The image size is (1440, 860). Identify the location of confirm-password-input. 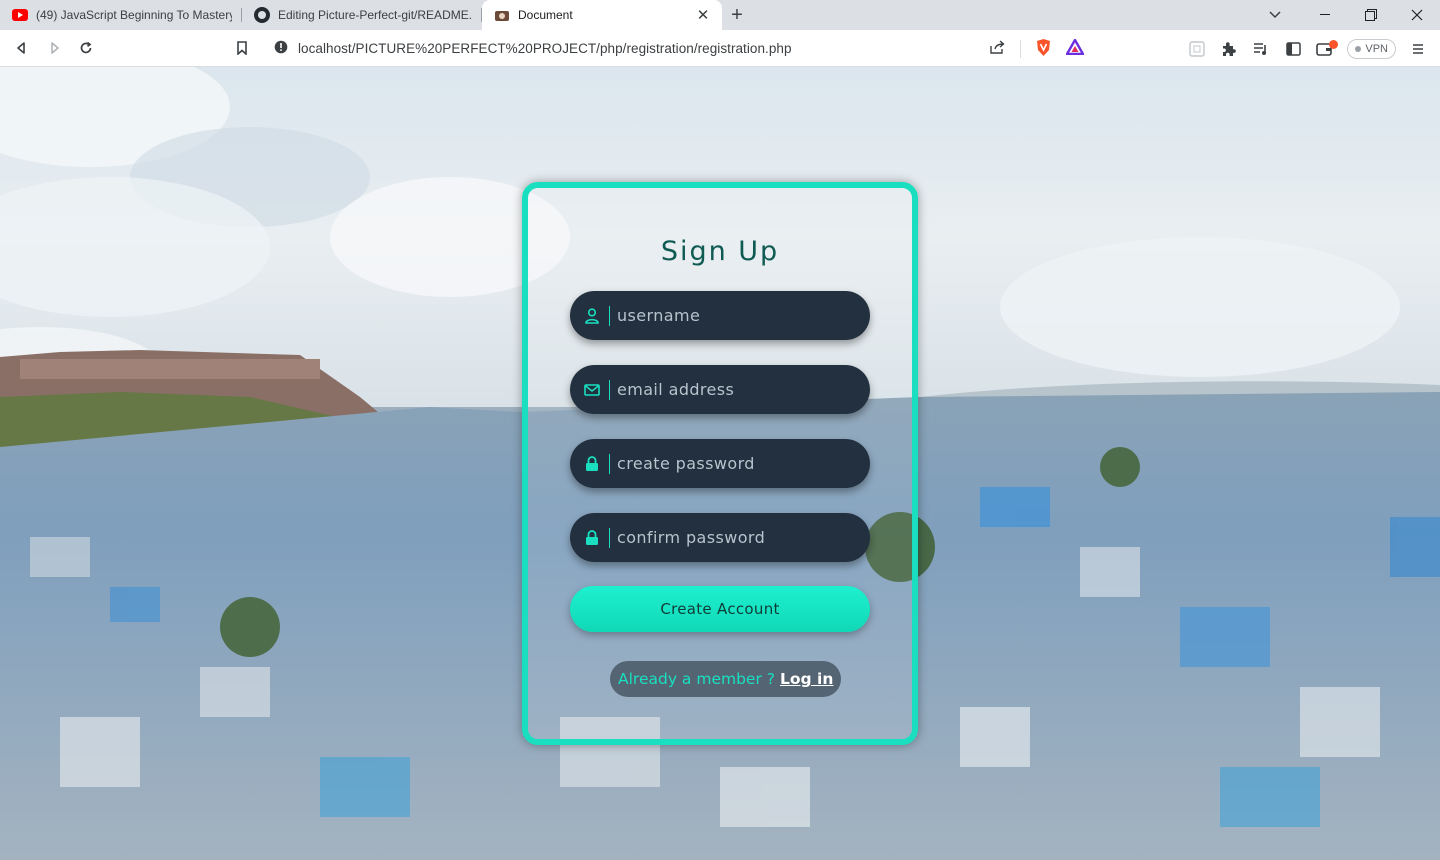
(732, 537).